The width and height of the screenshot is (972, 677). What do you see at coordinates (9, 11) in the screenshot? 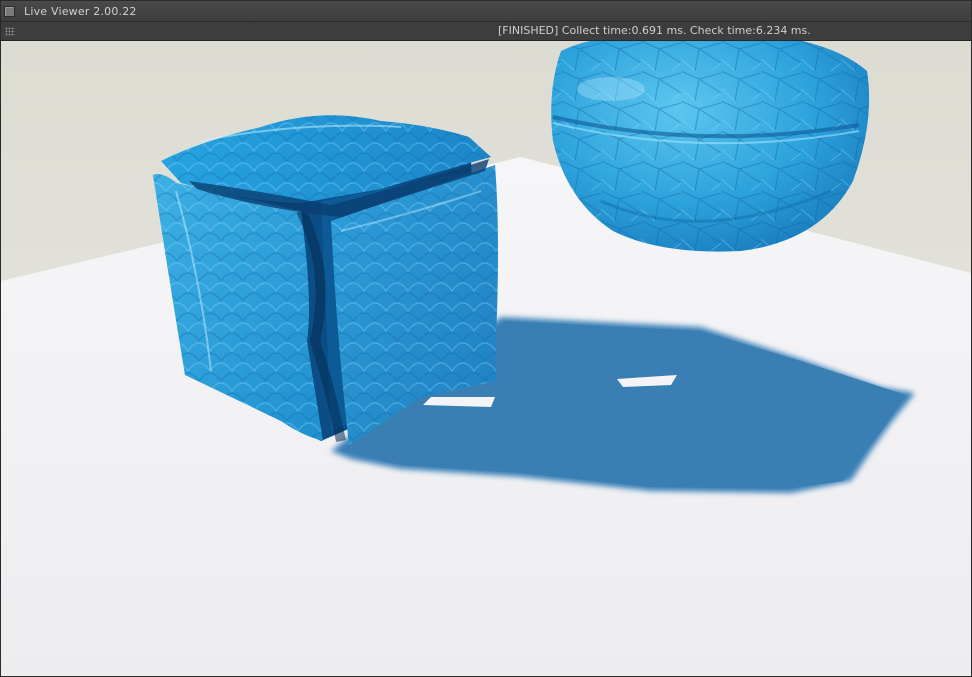
I see `window-menu-icon` at bounding box center [9, 11].